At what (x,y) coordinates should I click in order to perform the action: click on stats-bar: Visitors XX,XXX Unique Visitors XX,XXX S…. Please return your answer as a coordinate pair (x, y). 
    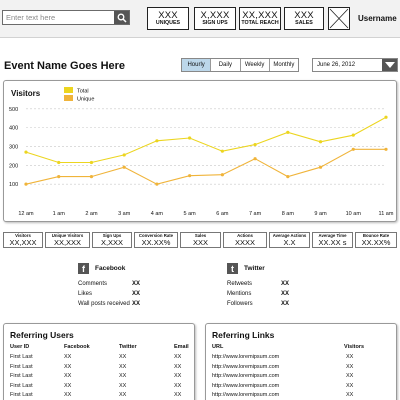
    Looking at the image, I should click on (200, 240).